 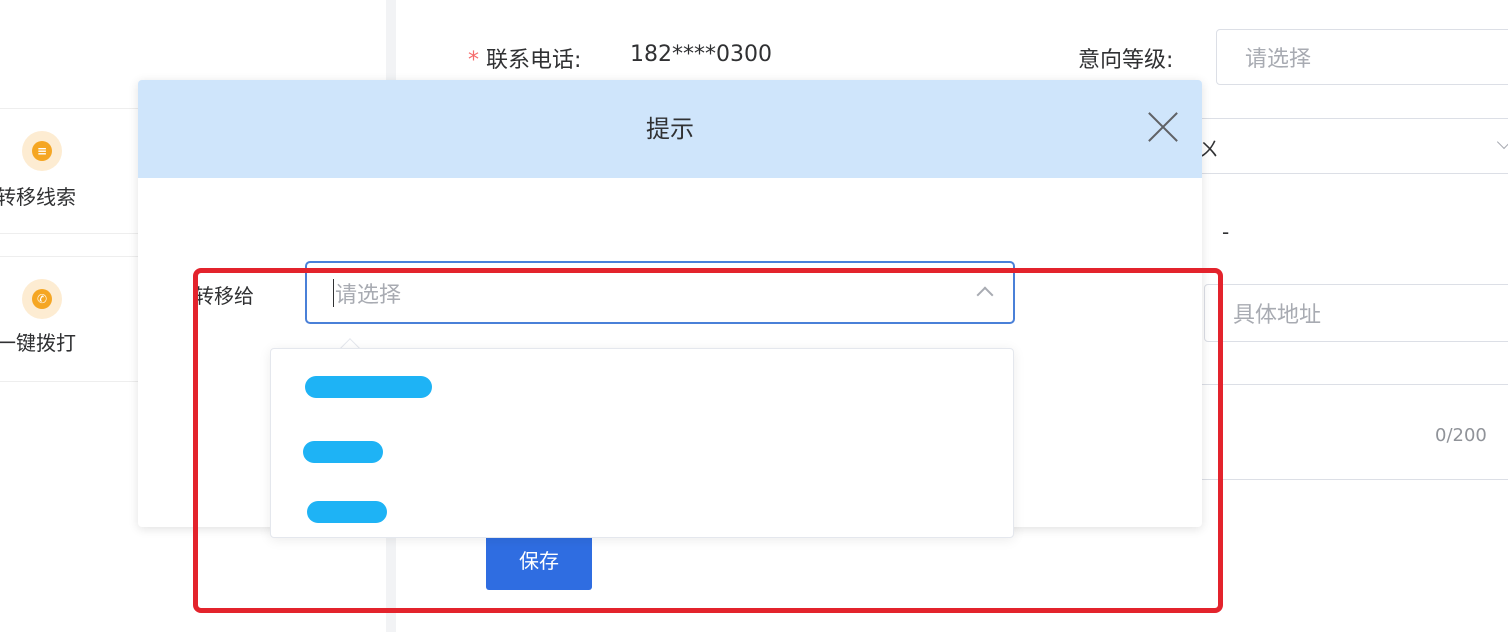 What do you see at coordinates (38, 343) in the screenshot?
I see `one-click-call-label: 一键拨打` at bounding box center [38, 343].